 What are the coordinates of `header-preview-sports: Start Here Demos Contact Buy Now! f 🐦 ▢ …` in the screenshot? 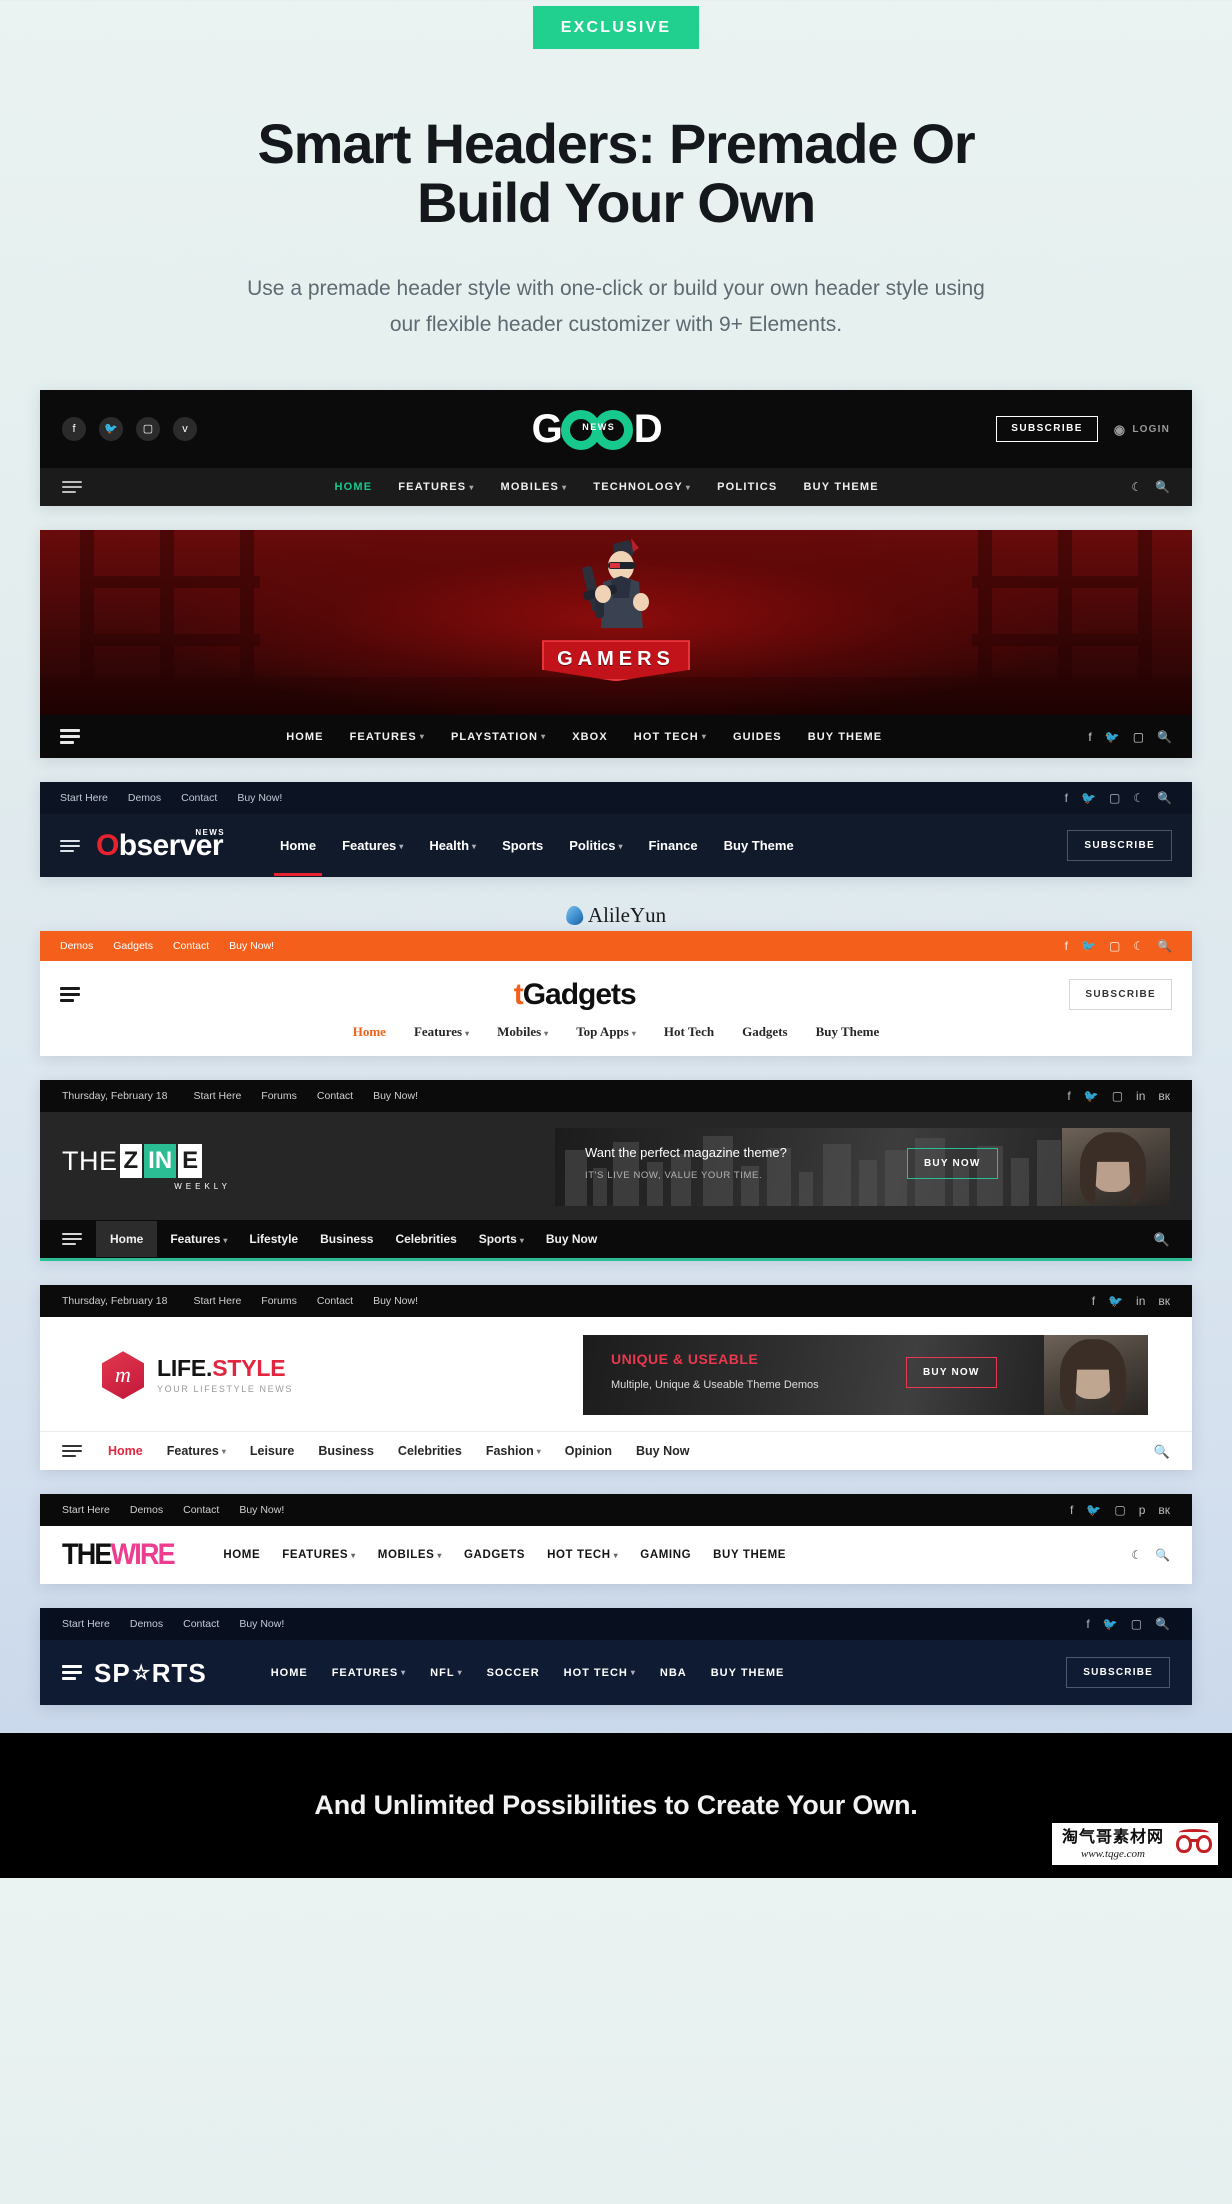 It's located at (616, 1657).